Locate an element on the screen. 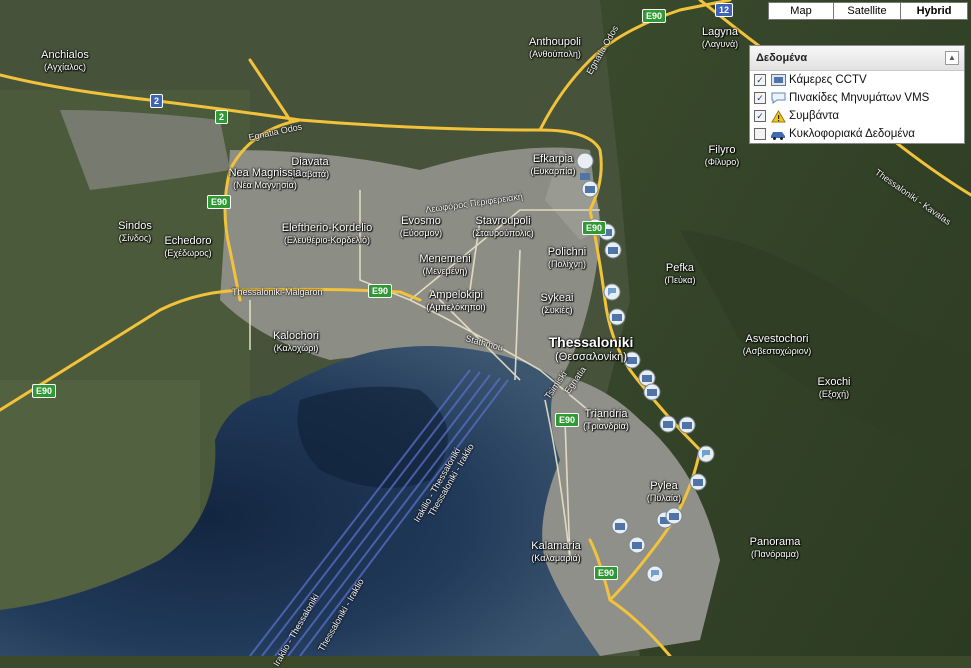 The height and width of the screenshot is (668, 971). place-nea-magnissia: Nea Magnissia (Νέα Μαγνησία) is located at coordinates (265, 178).